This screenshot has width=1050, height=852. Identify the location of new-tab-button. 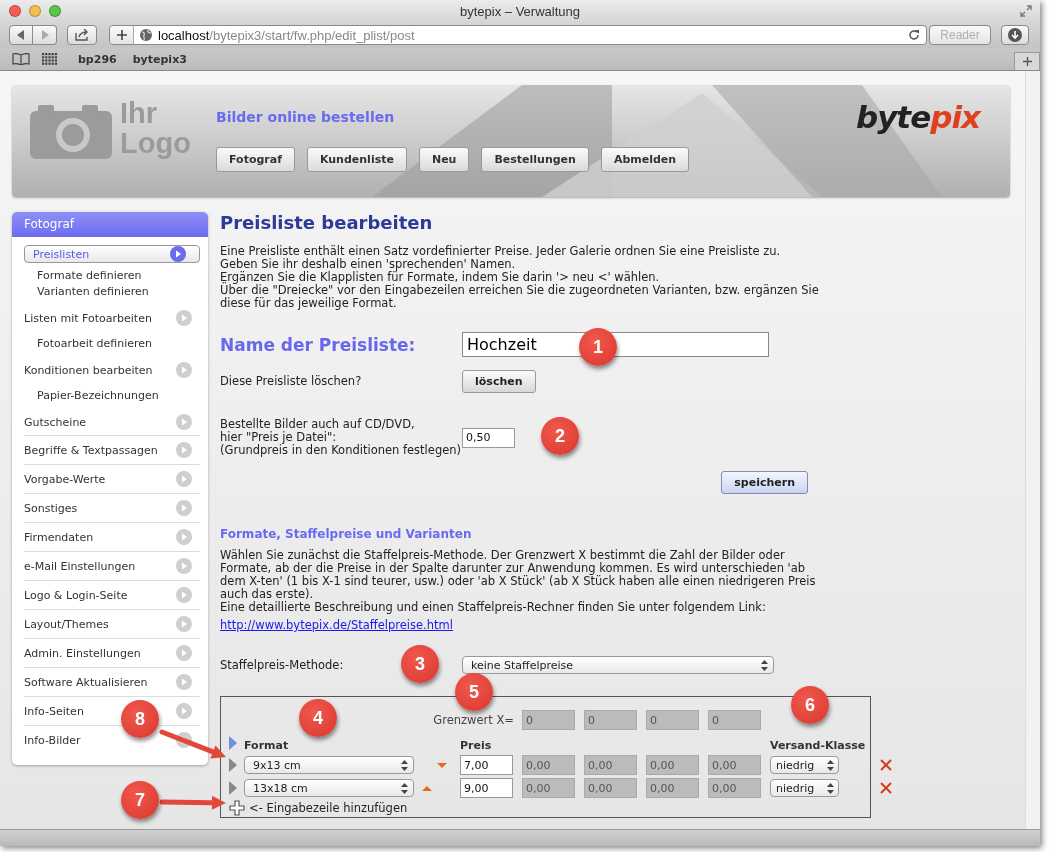
(1027, 61).